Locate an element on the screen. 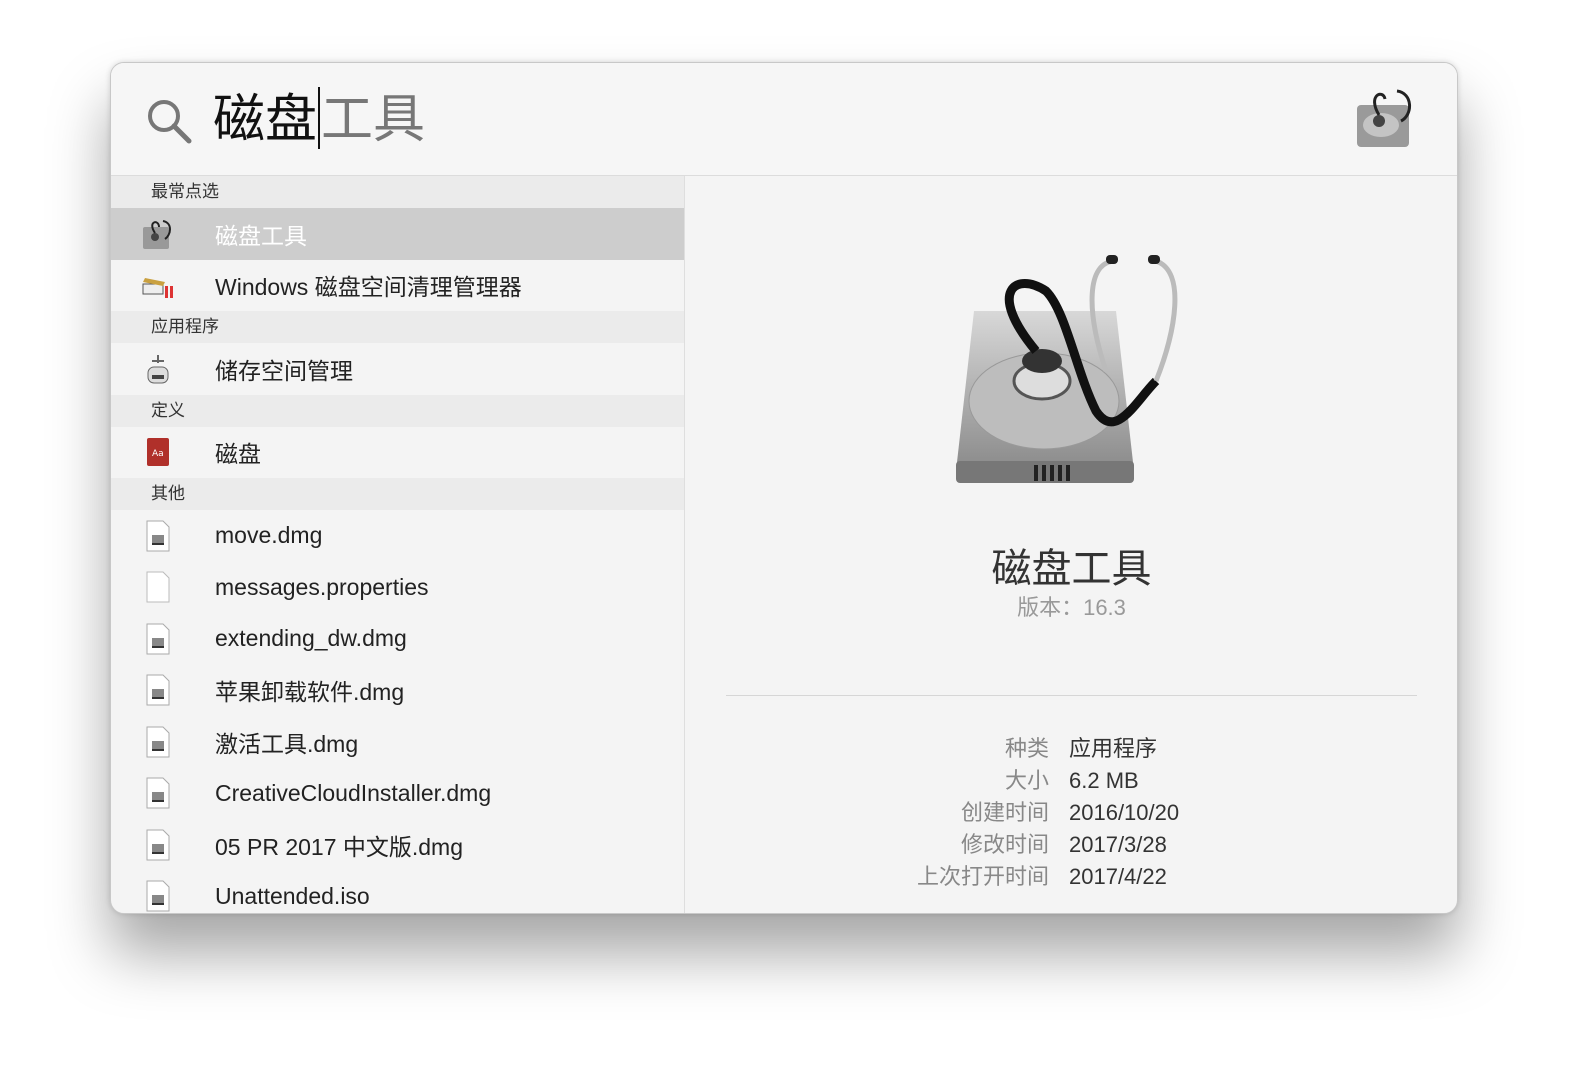 The image size is (1584, 1084). blank-file-icon is located at coordinates (163, 587).